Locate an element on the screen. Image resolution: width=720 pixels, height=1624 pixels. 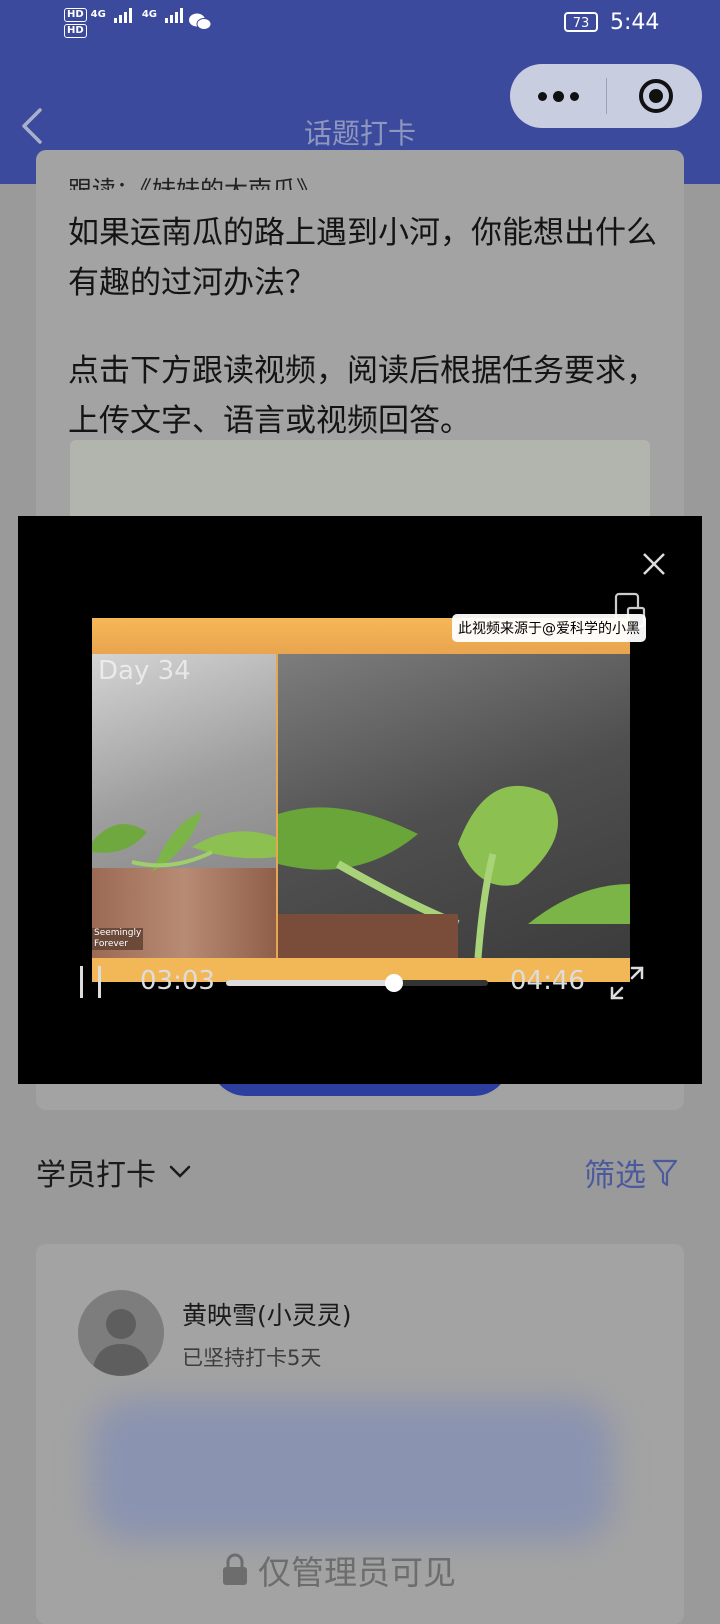
day-label: Day 34 is located at coordinates (144, 671).